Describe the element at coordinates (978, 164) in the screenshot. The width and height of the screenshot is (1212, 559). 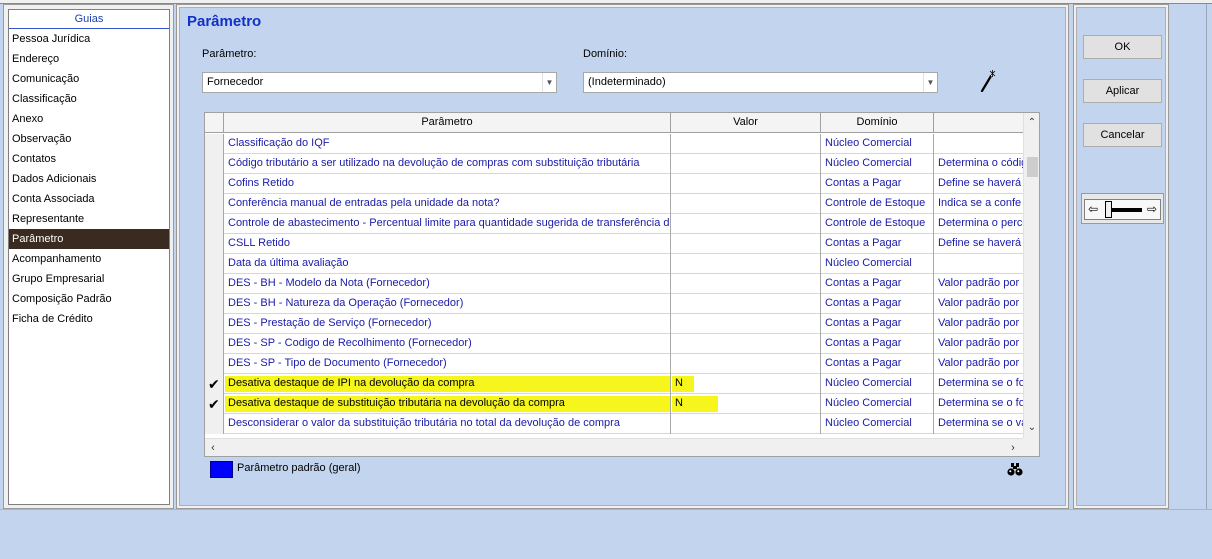
I see `description-cell: Determina o códig` at that location.